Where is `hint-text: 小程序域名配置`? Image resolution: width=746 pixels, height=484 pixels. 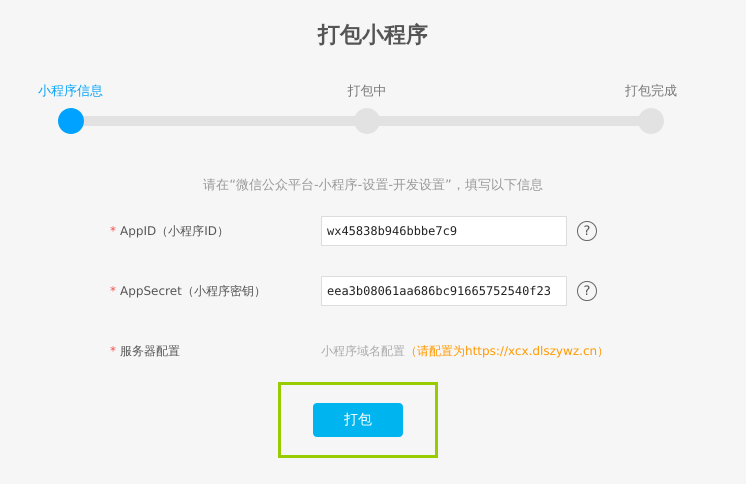 hint-text: 小程序域名配置 is located at coordinates (363, 351).